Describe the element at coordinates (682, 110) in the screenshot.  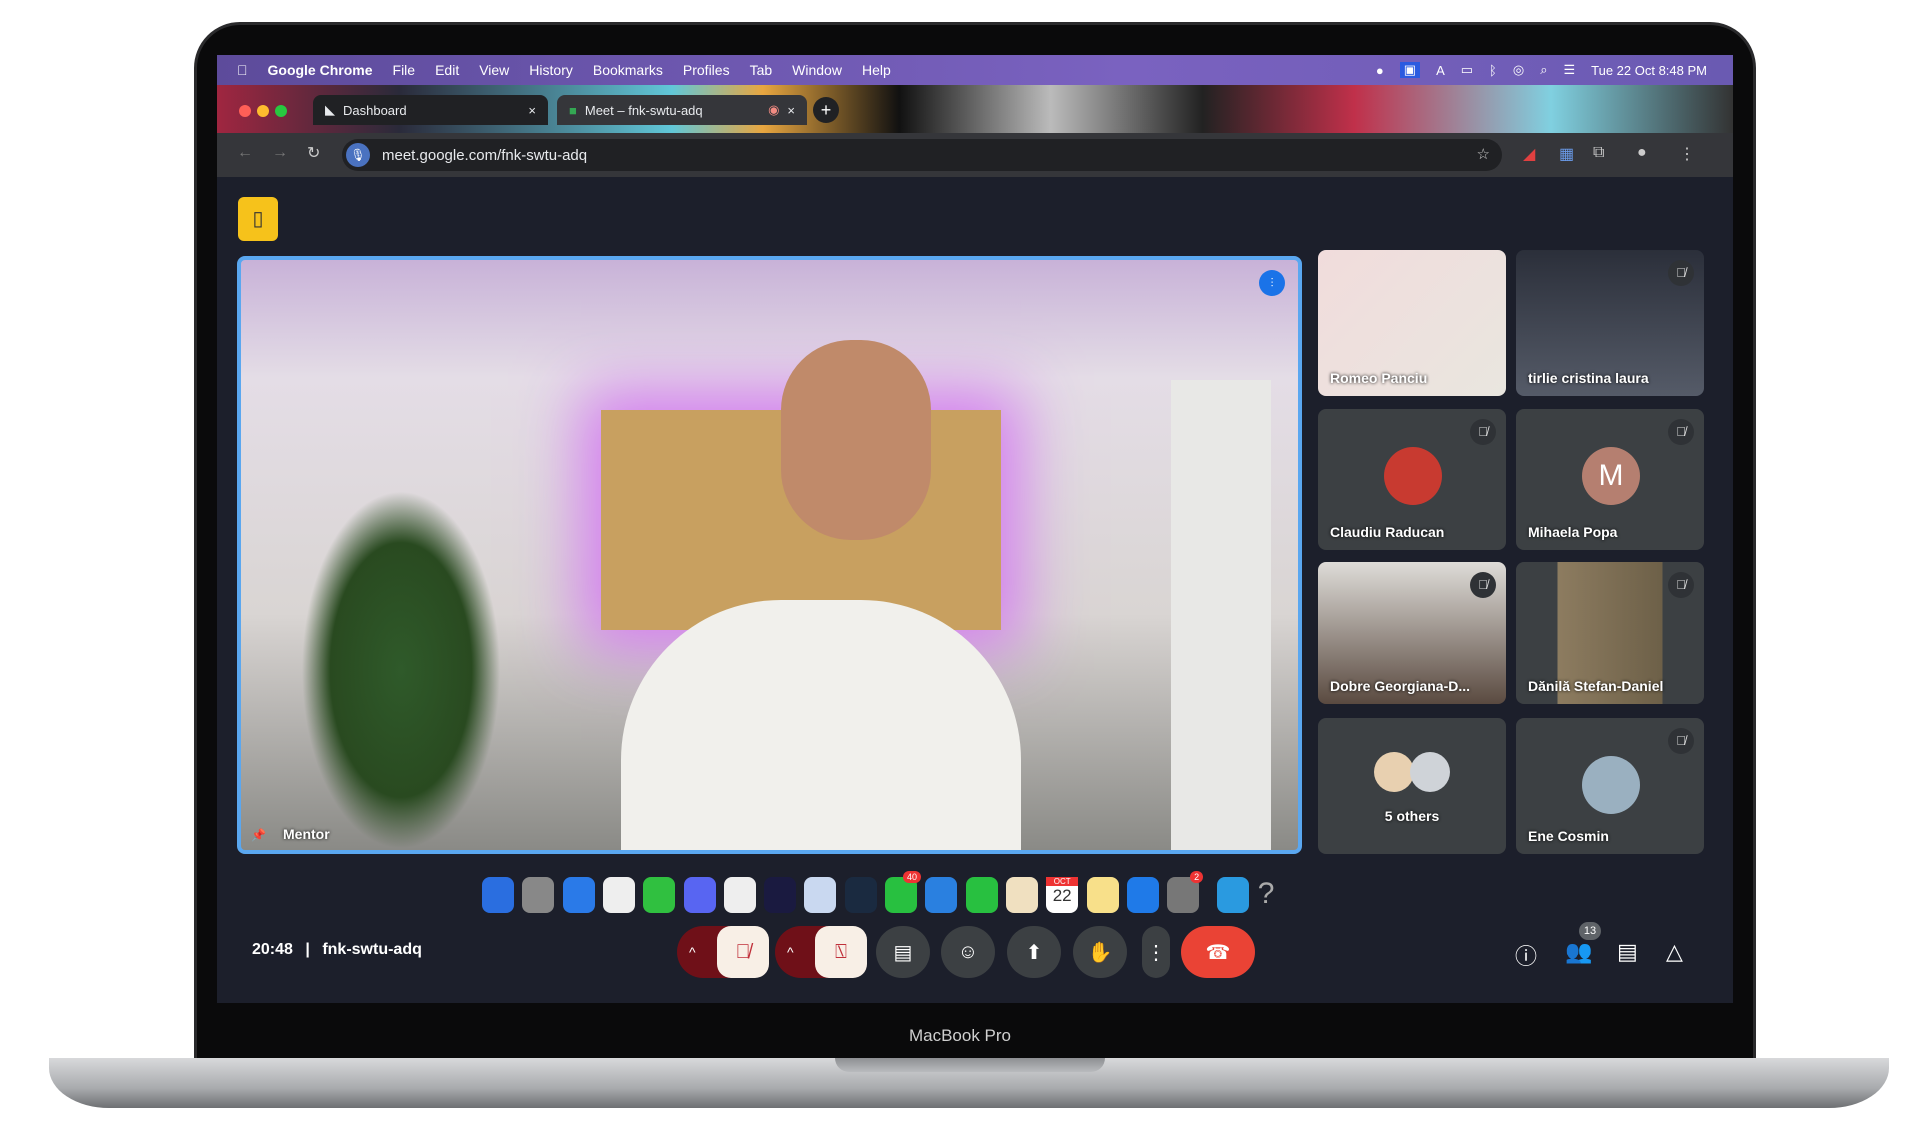
I see `tab-meet: ■ Meet – fnk-swtu-adq ◉ ×` at that location.